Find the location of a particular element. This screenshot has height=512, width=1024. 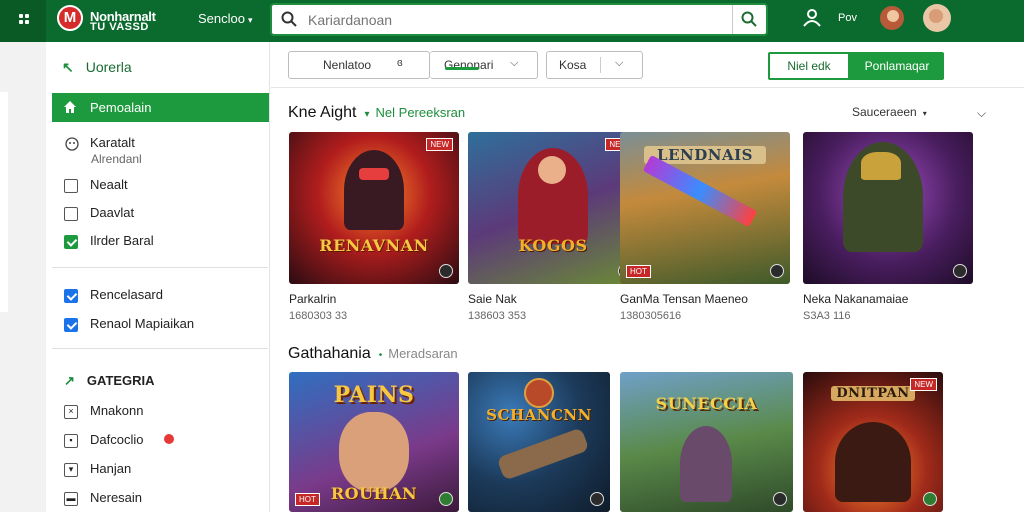

divider is located at coordinates (160, 348).